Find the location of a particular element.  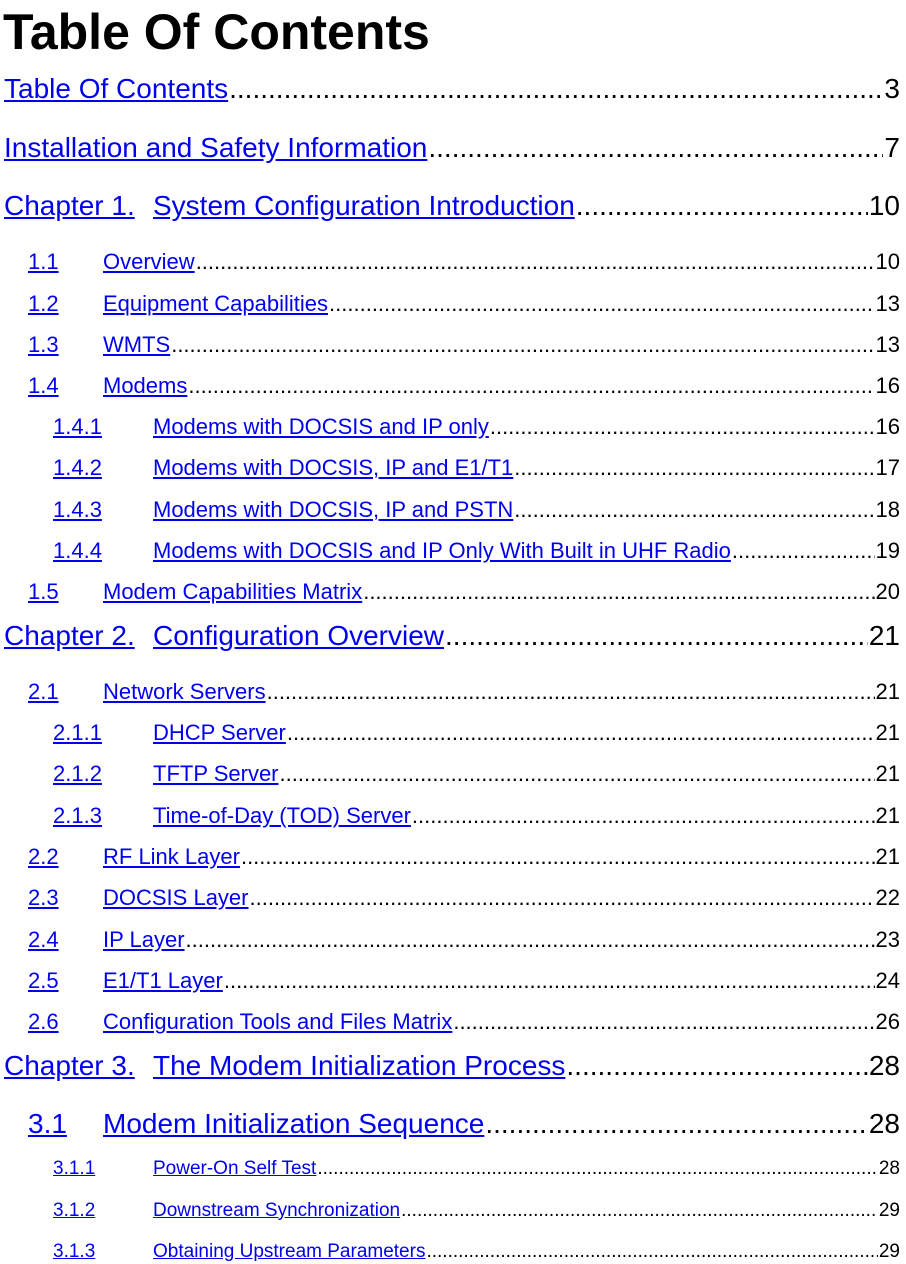

toc-entry: 2.4 IP Layer 23 is located at coordinates (450, 940).